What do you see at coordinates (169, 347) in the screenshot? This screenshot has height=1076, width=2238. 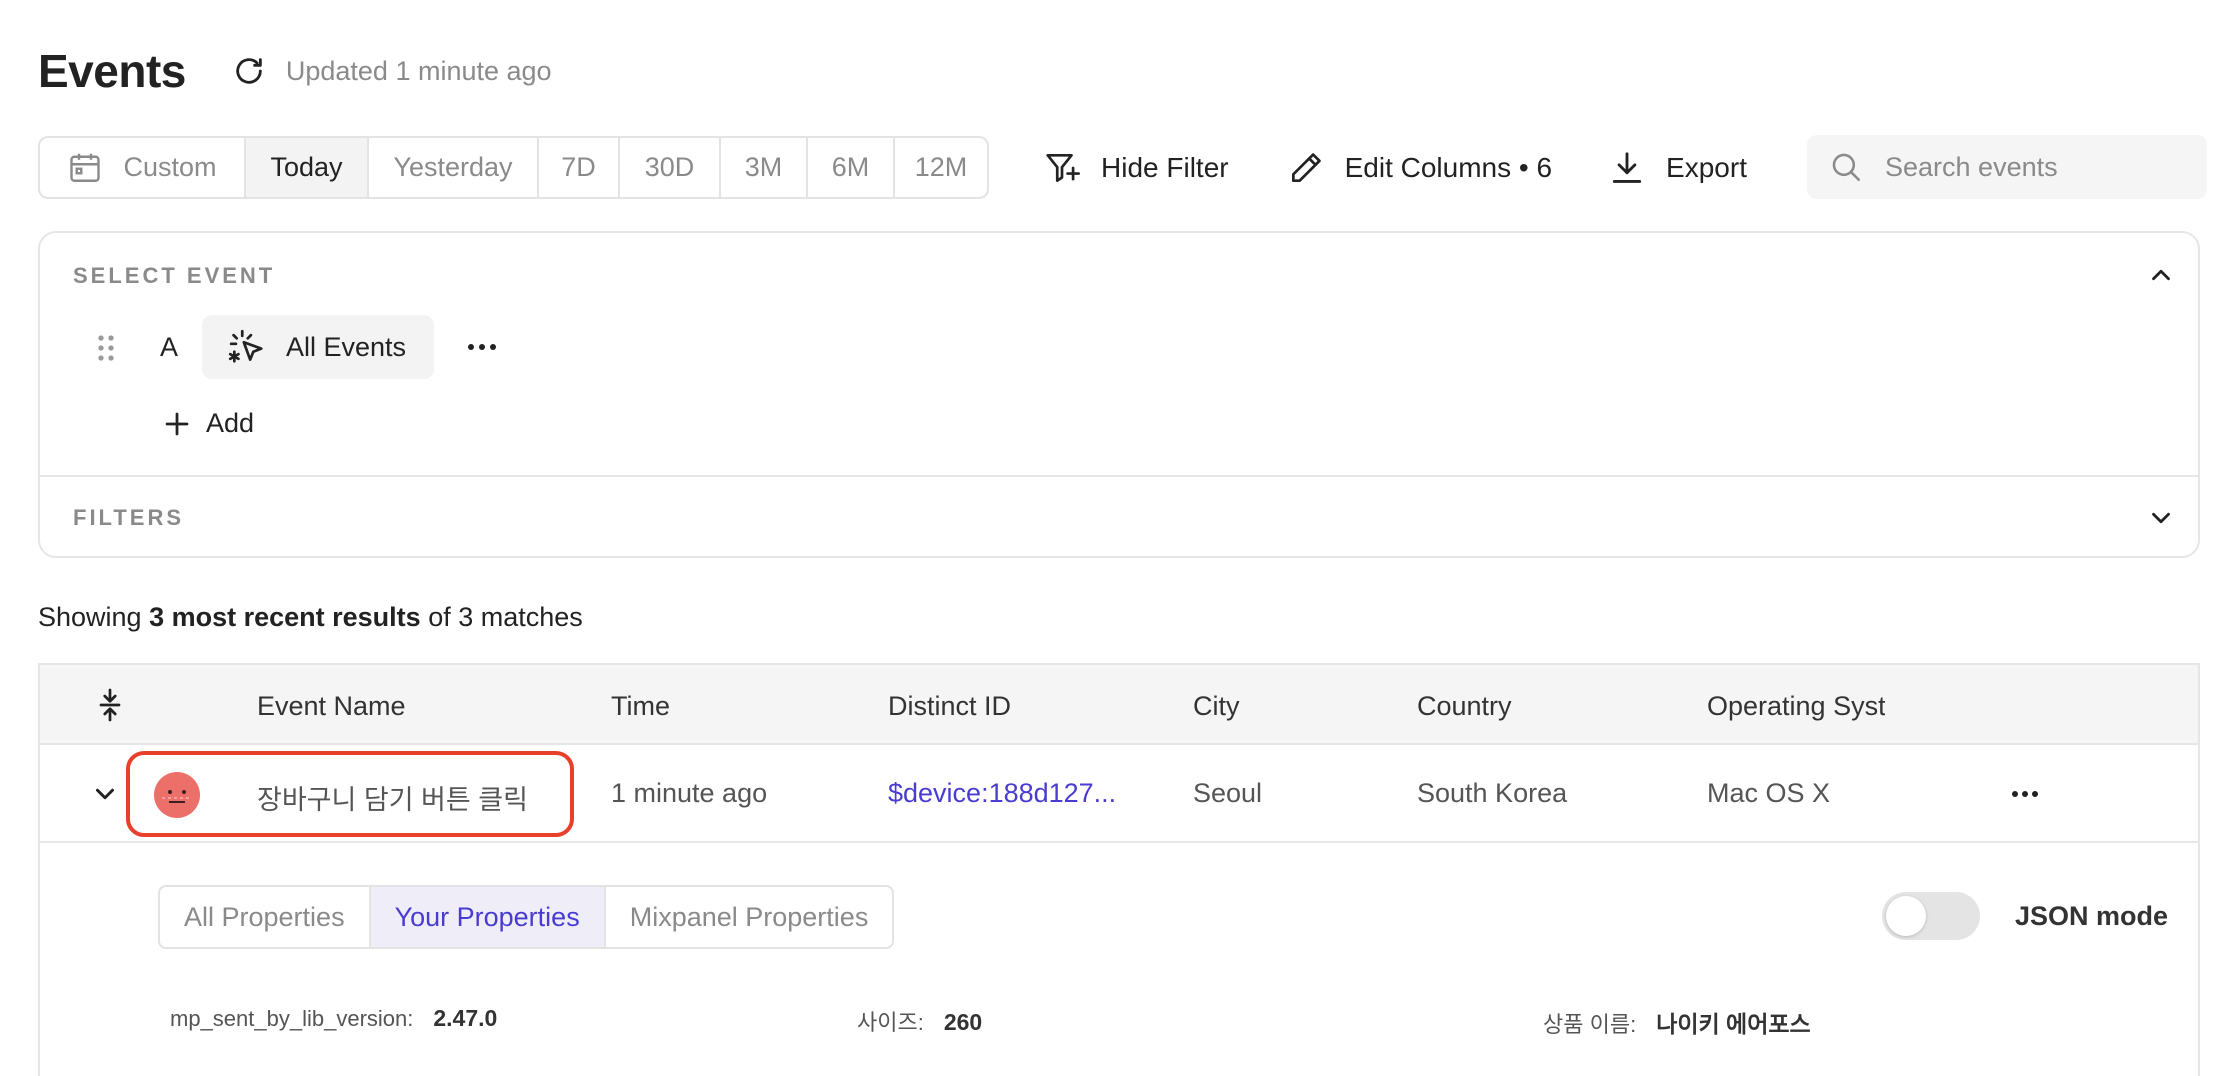 I see `event-letter: A` at bounding box center [169, 347].